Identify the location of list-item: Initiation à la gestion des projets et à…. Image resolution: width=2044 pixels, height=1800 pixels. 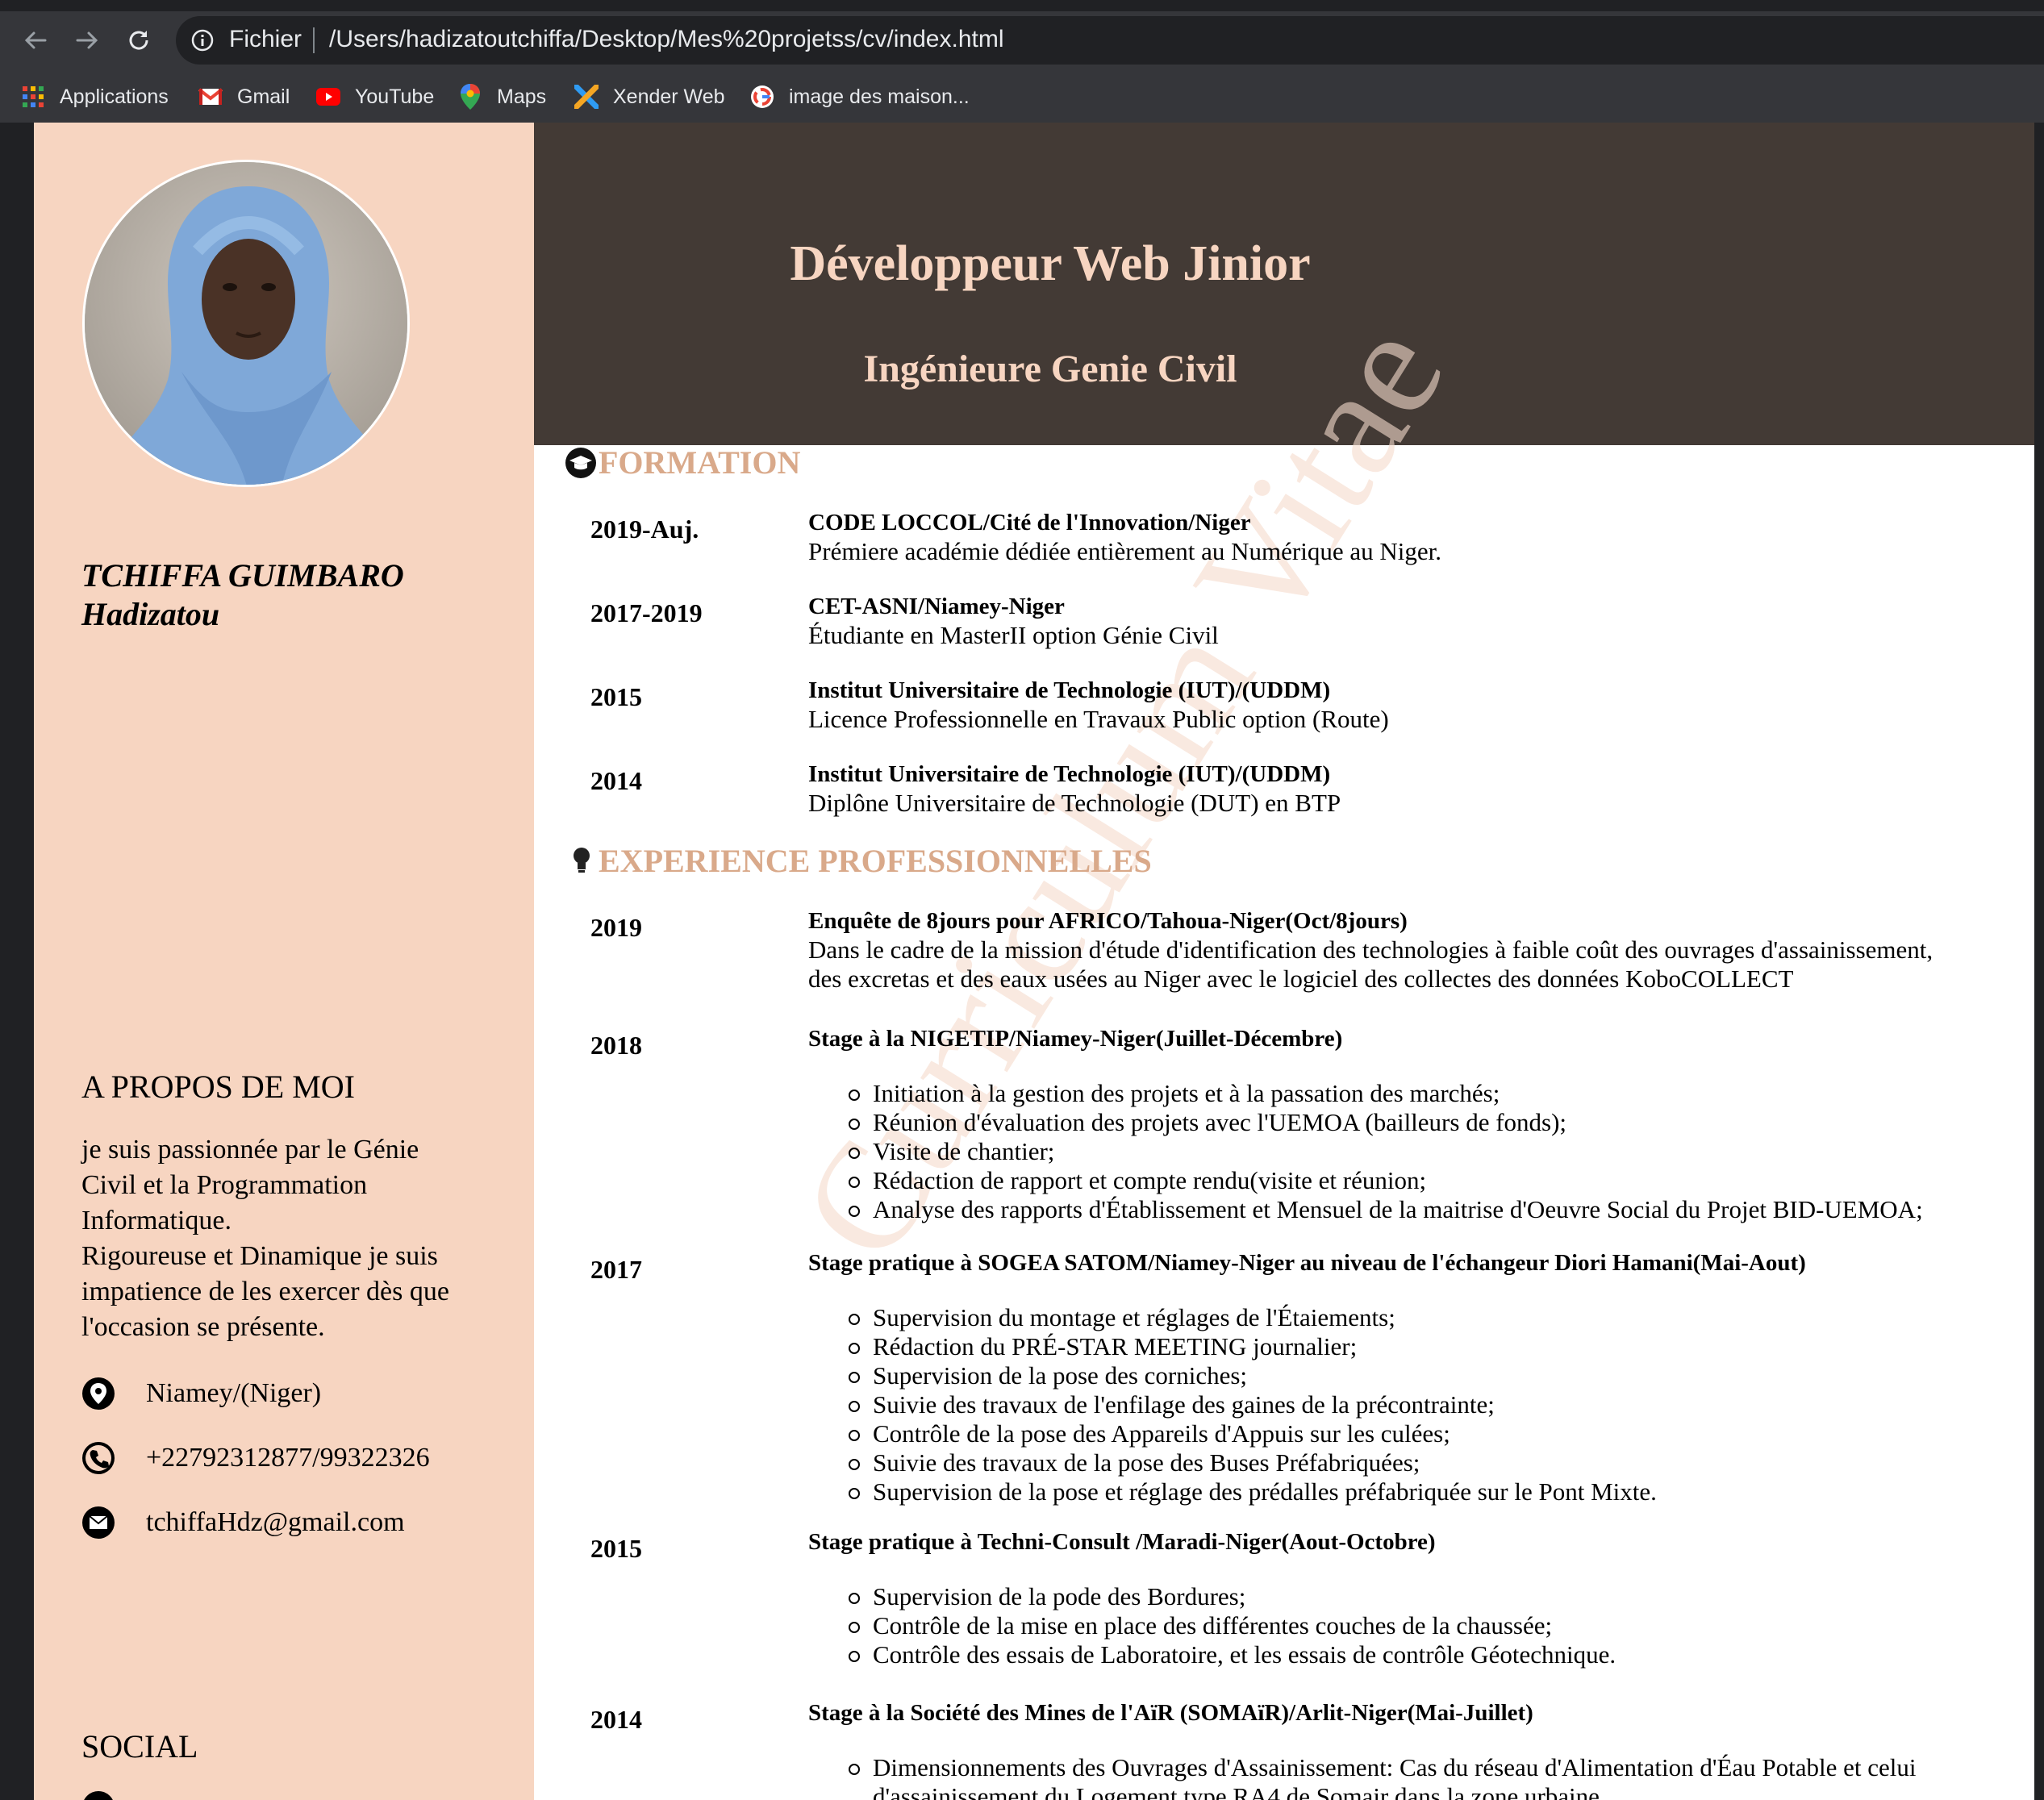
(1438, 1093).